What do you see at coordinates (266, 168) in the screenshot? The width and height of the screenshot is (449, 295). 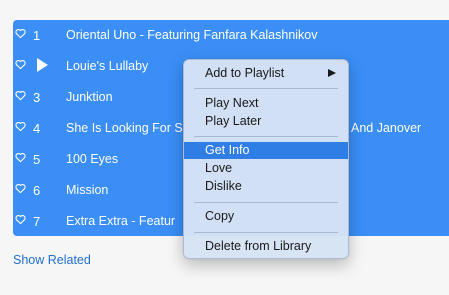 I see `menu-item-love: Love` at bounding box center [266, 168].